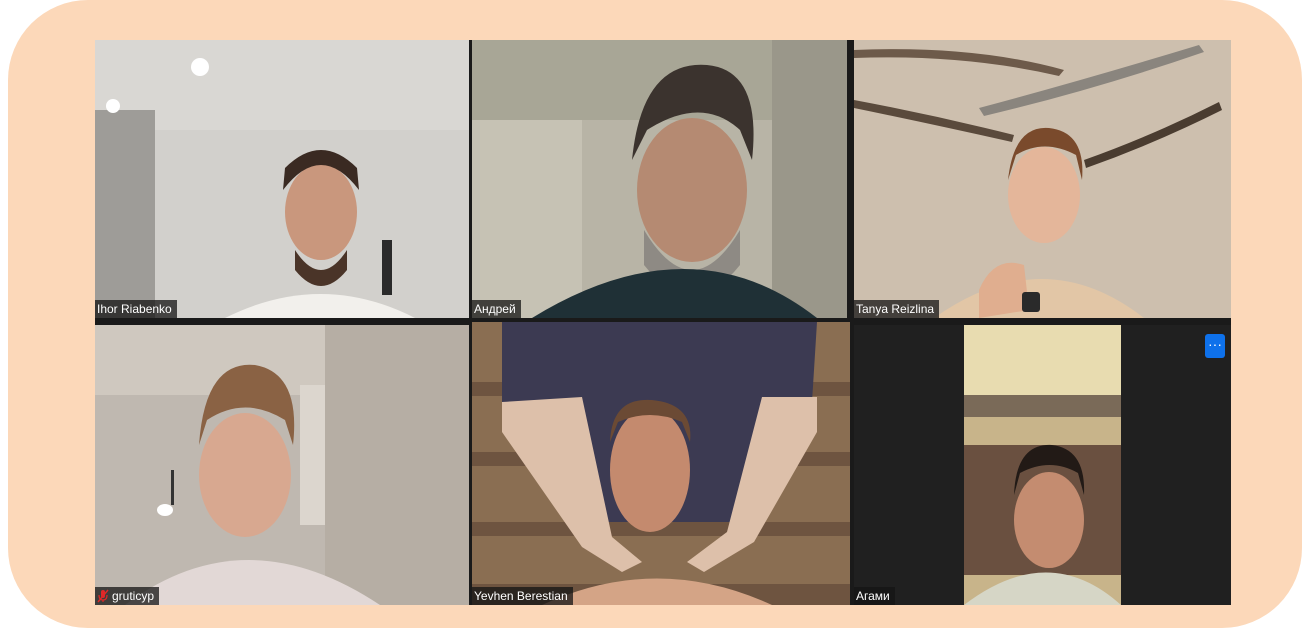 The height and width of the screenshot is (635, 1310). I want to click on video-feed-andrei, so click(659, 179).